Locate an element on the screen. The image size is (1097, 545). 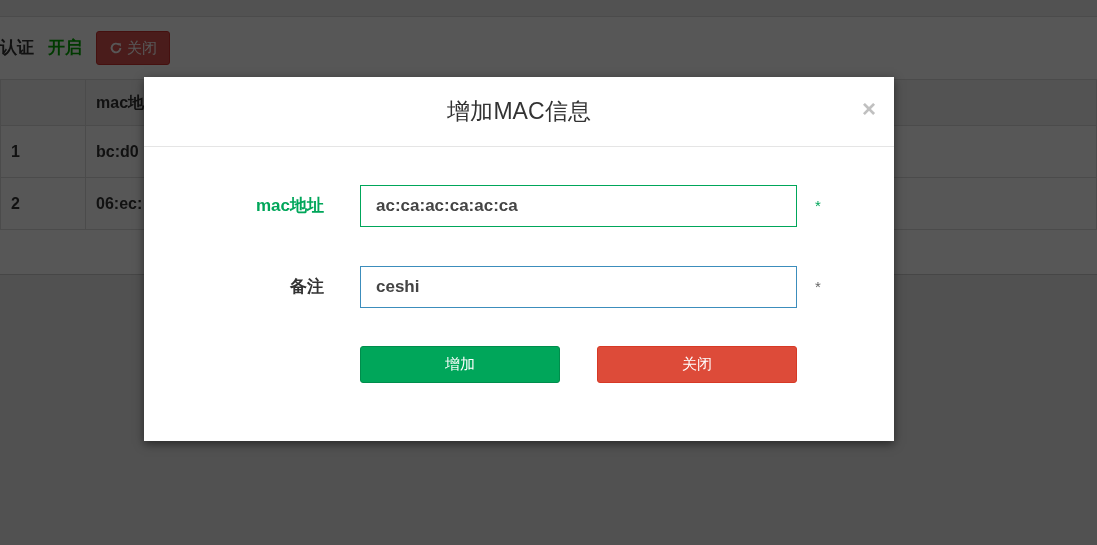
input-field: ac:ca:ac:ca:ac:ca is located at coordinates (578, 206).